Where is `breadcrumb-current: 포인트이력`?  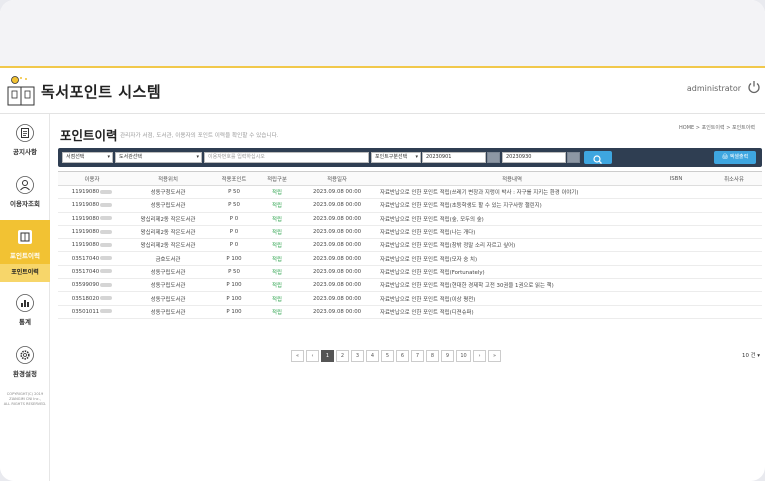 breadcrumb-current: 포인트이력 is located at coordinates (743, 128).